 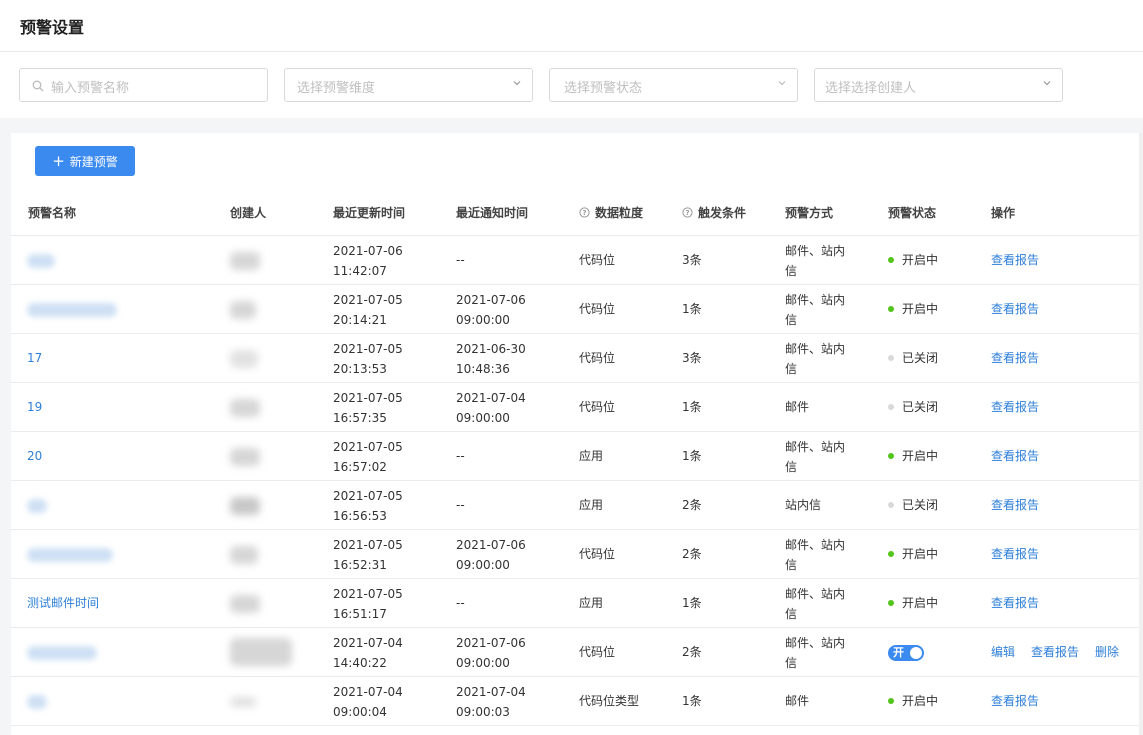 What do you see at coordinates (38, 86) in the screenshot?
I see `search-icon` at bounding box center [38, 86].